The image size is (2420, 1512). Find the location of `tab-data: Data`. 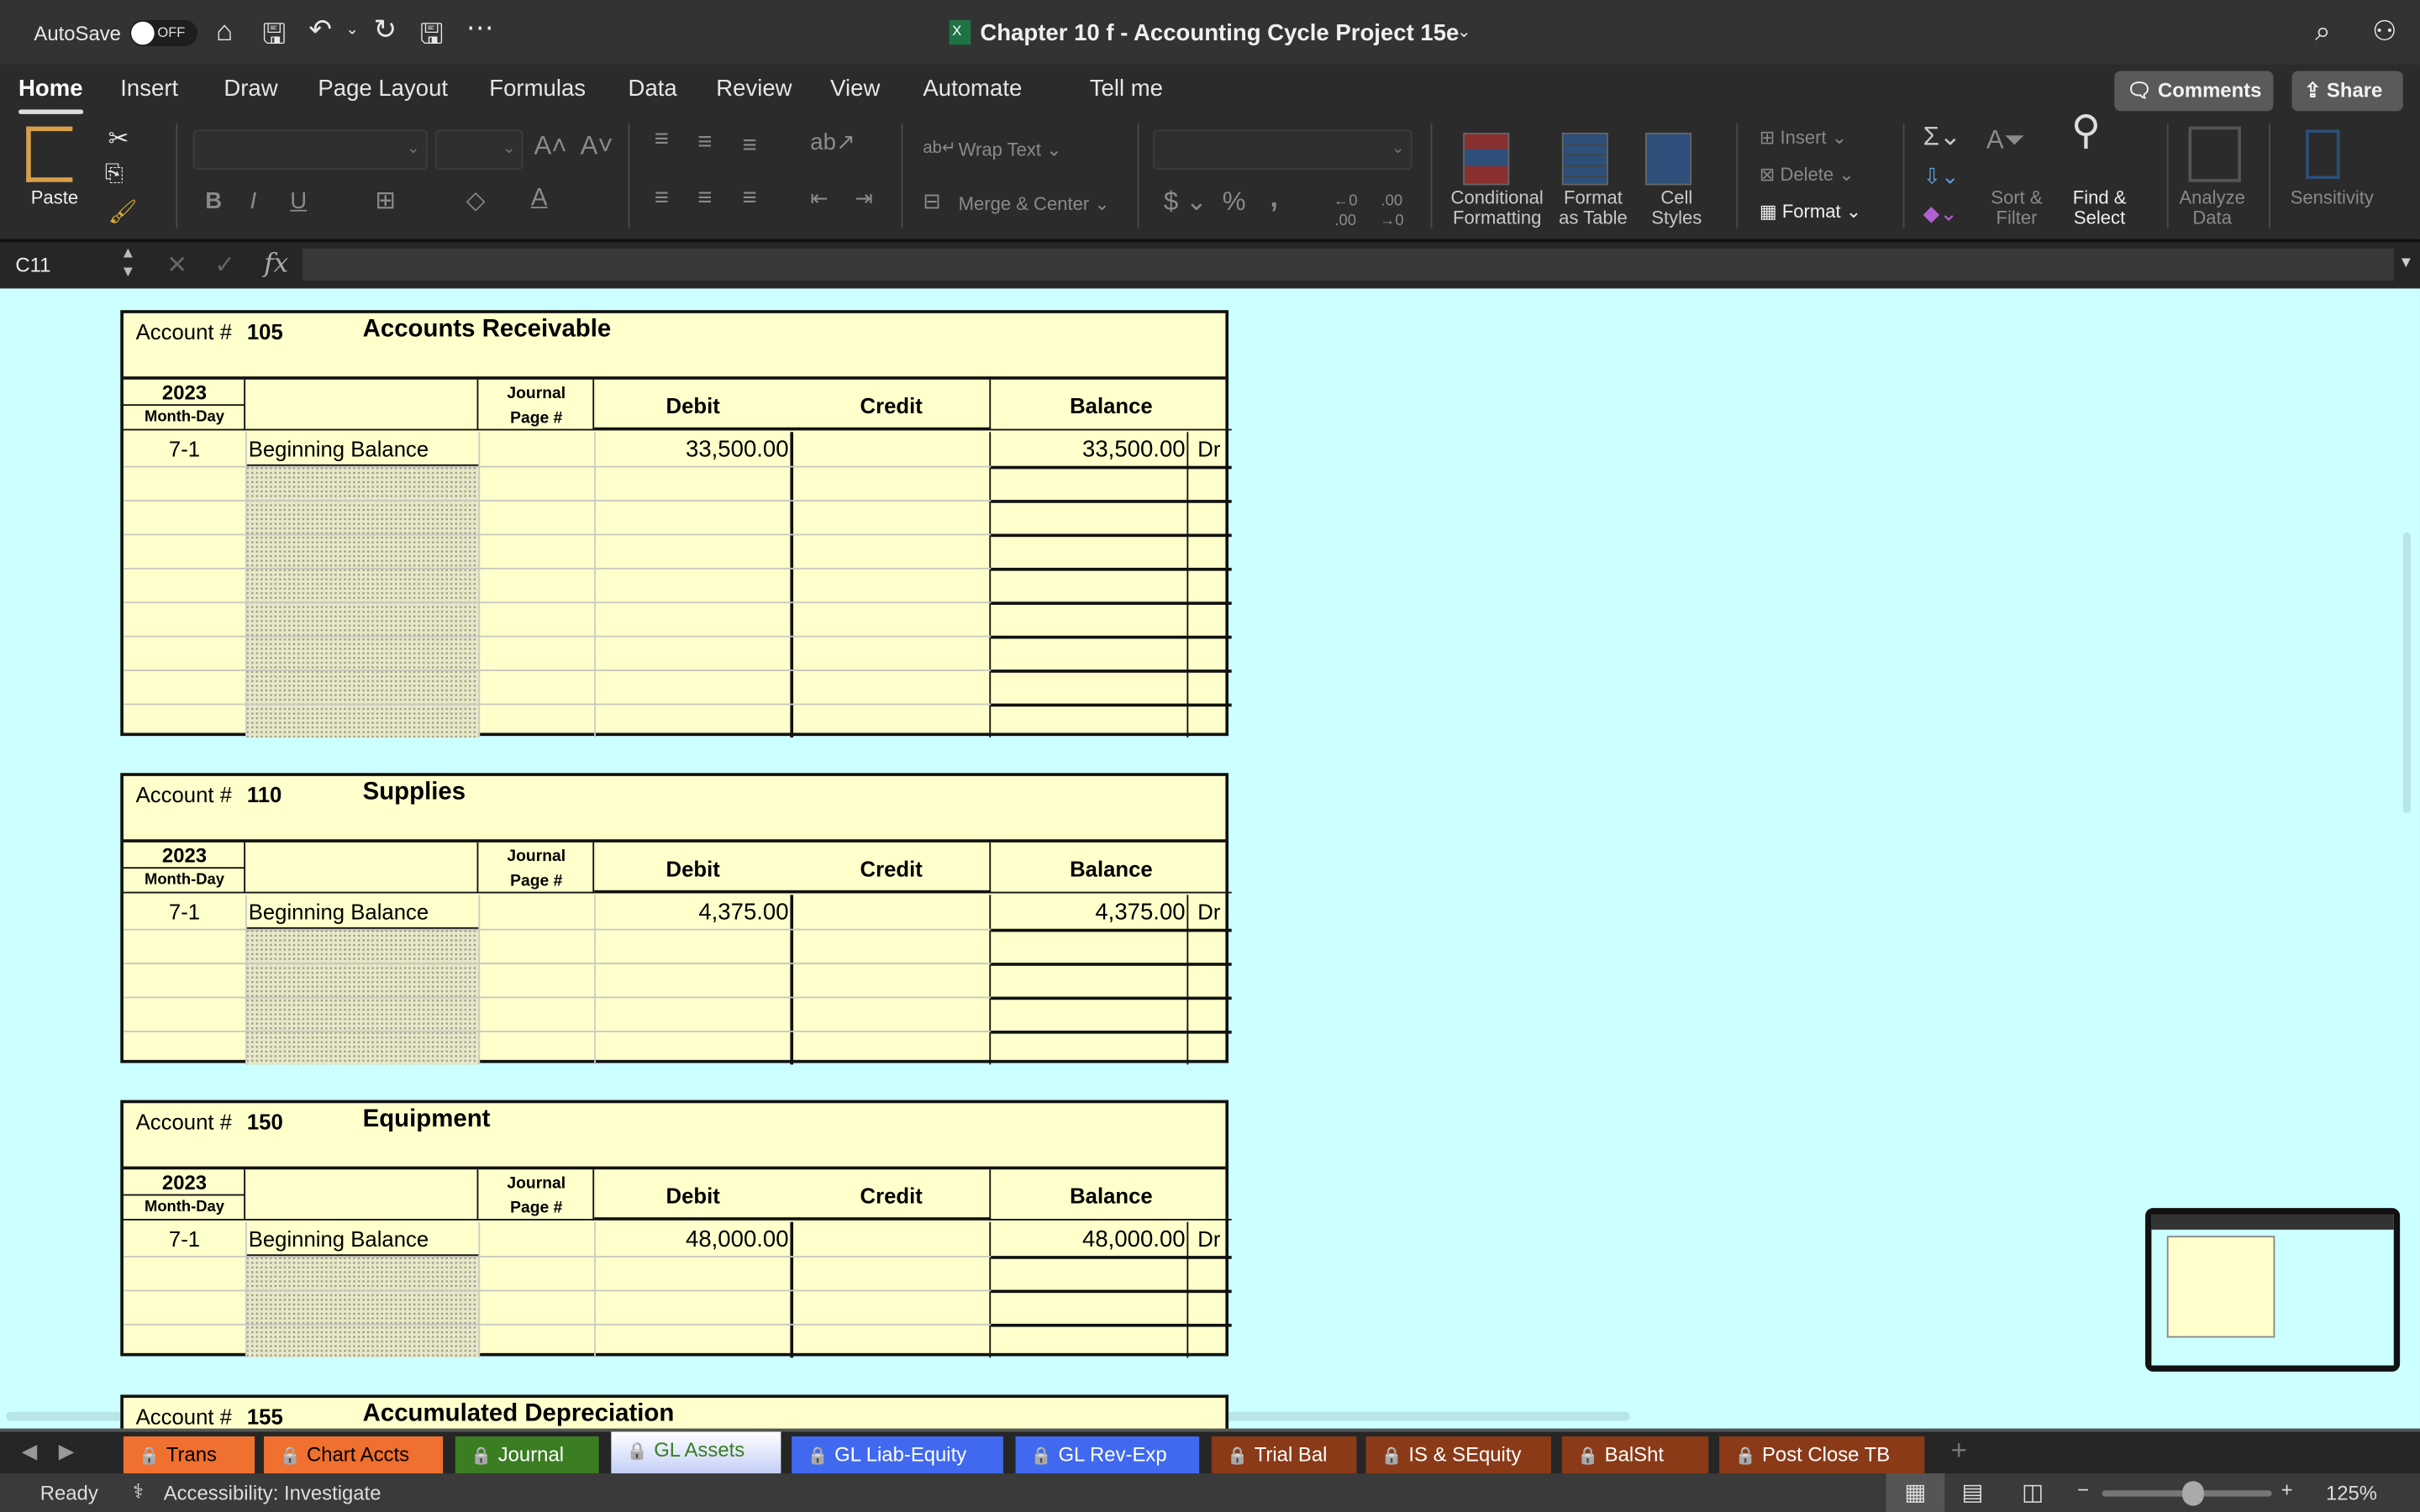

tab-data: Data is located at coordinates (653, 89).